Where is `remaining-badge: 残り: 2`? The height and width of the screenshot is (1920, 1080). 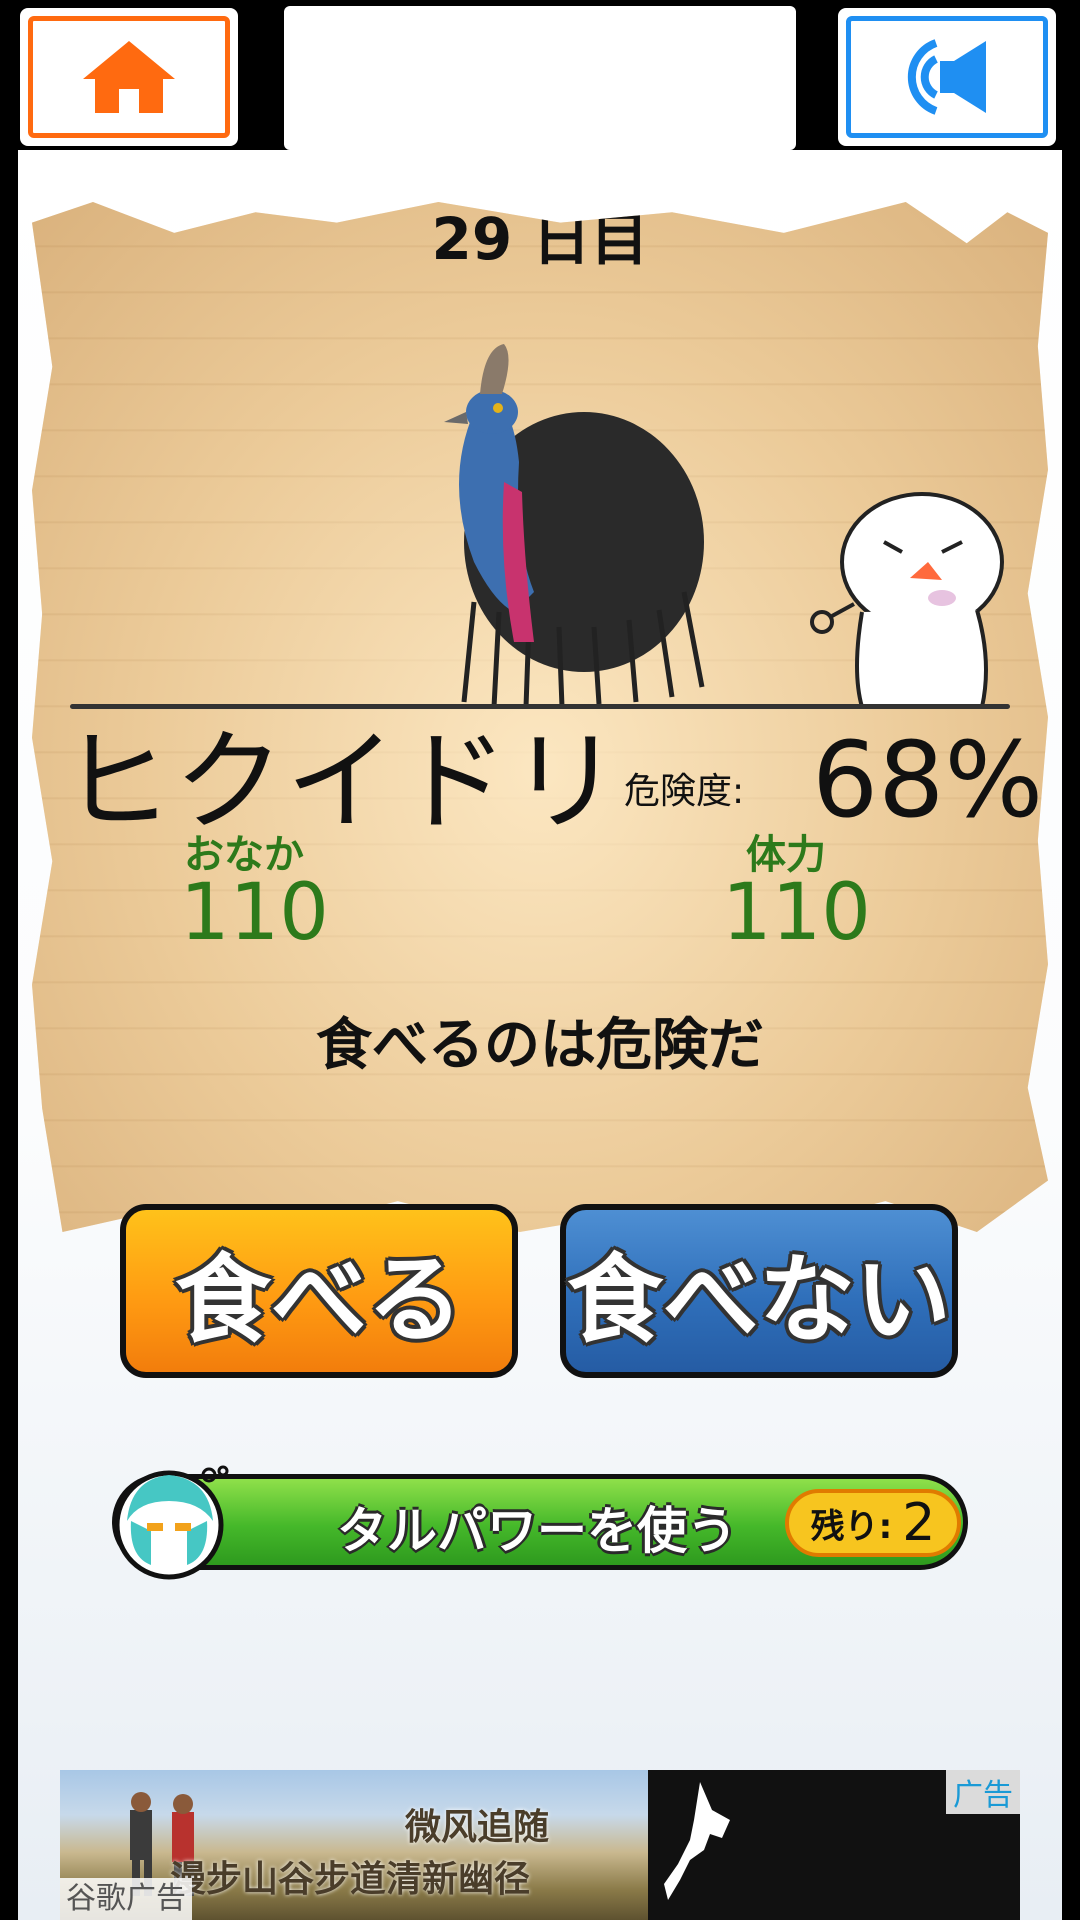 remaining-badge: 残り: 2 is located at coordinates (873, 1523).